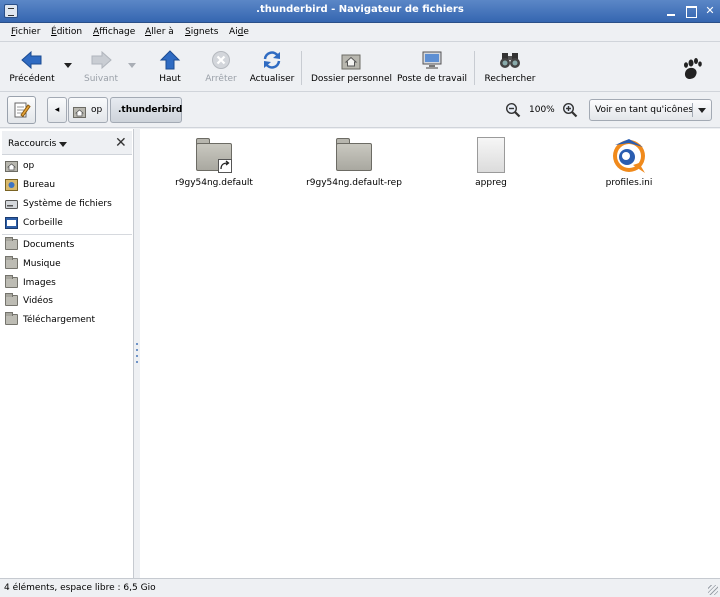 The image size is (720, 597). What do you see at coordinates (713, 590) in the screenshot?
I see `window-resize-grip` at bounding box center [713, 590].